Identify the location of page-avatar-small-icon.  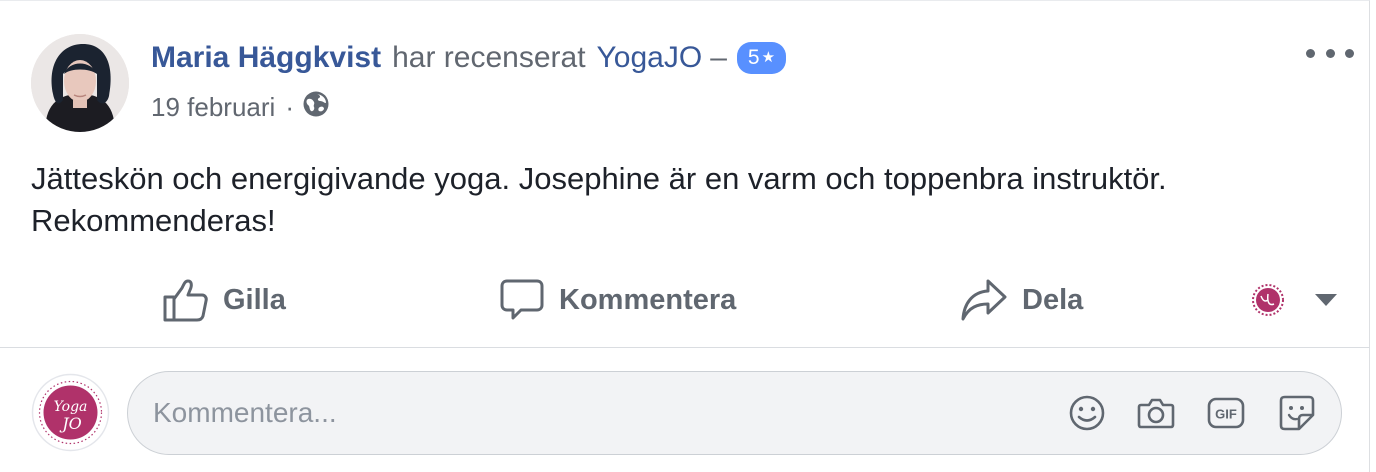
(1268, 300).